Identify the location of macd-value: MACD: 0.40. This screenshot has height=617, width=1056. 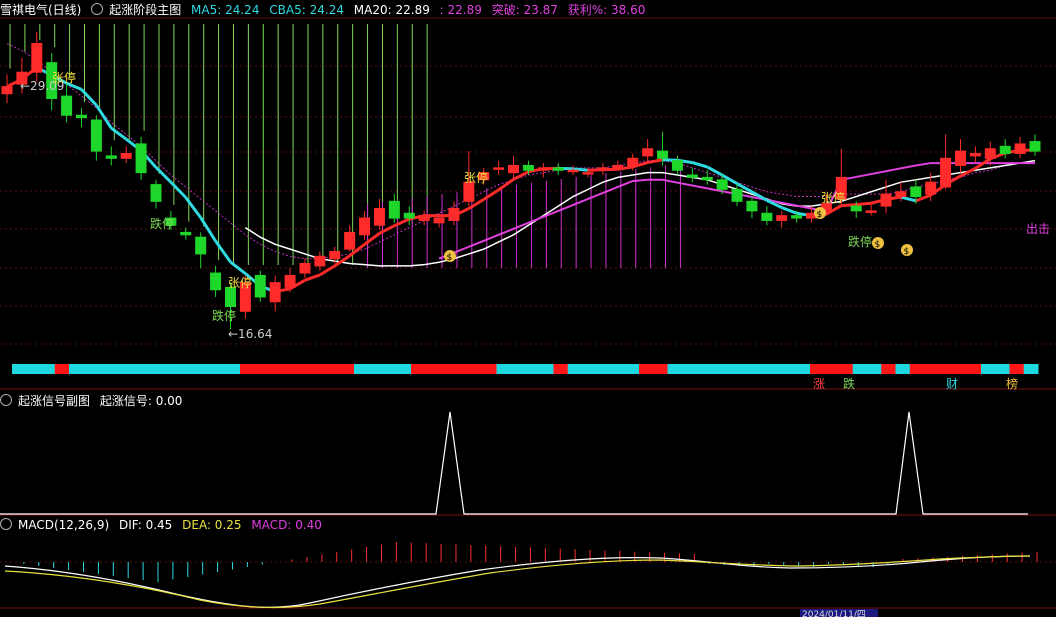
(286, 525).